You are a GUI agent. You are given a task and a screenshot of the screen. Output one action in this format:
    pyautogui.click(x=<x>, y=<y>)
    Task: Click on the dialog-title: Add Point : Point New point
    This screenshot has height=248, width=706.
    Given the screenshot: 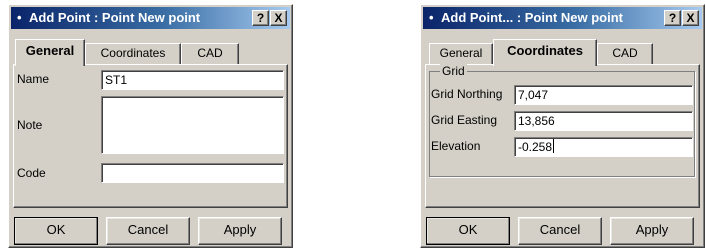 What is the action you would take?
    pyautogui.click(x=115, y=17)
    